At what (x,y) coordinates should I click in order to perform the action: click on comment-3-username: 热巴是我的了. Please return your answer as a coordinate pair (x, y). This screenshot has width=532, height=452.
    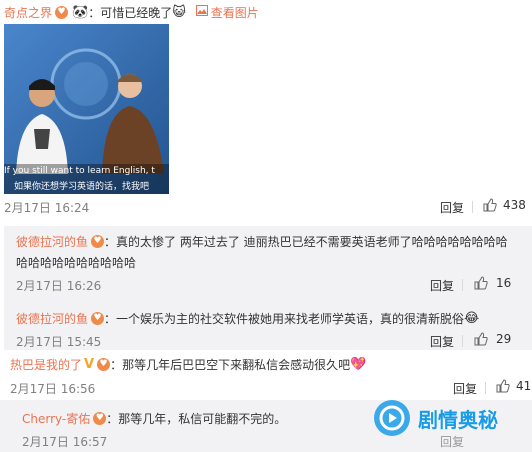
    Looking at the image, I should click on (46, 364).